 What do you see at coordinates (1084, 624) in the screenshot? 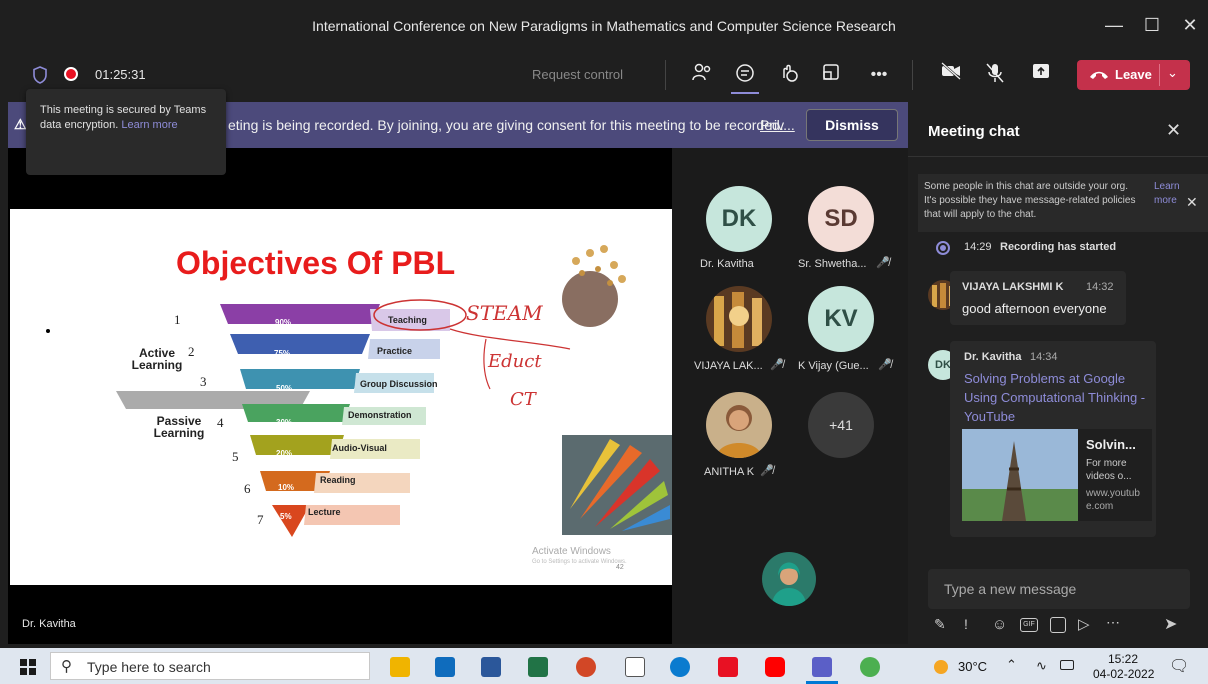
I see `praise-icon: ▷` at bounding box center [1084, 624].